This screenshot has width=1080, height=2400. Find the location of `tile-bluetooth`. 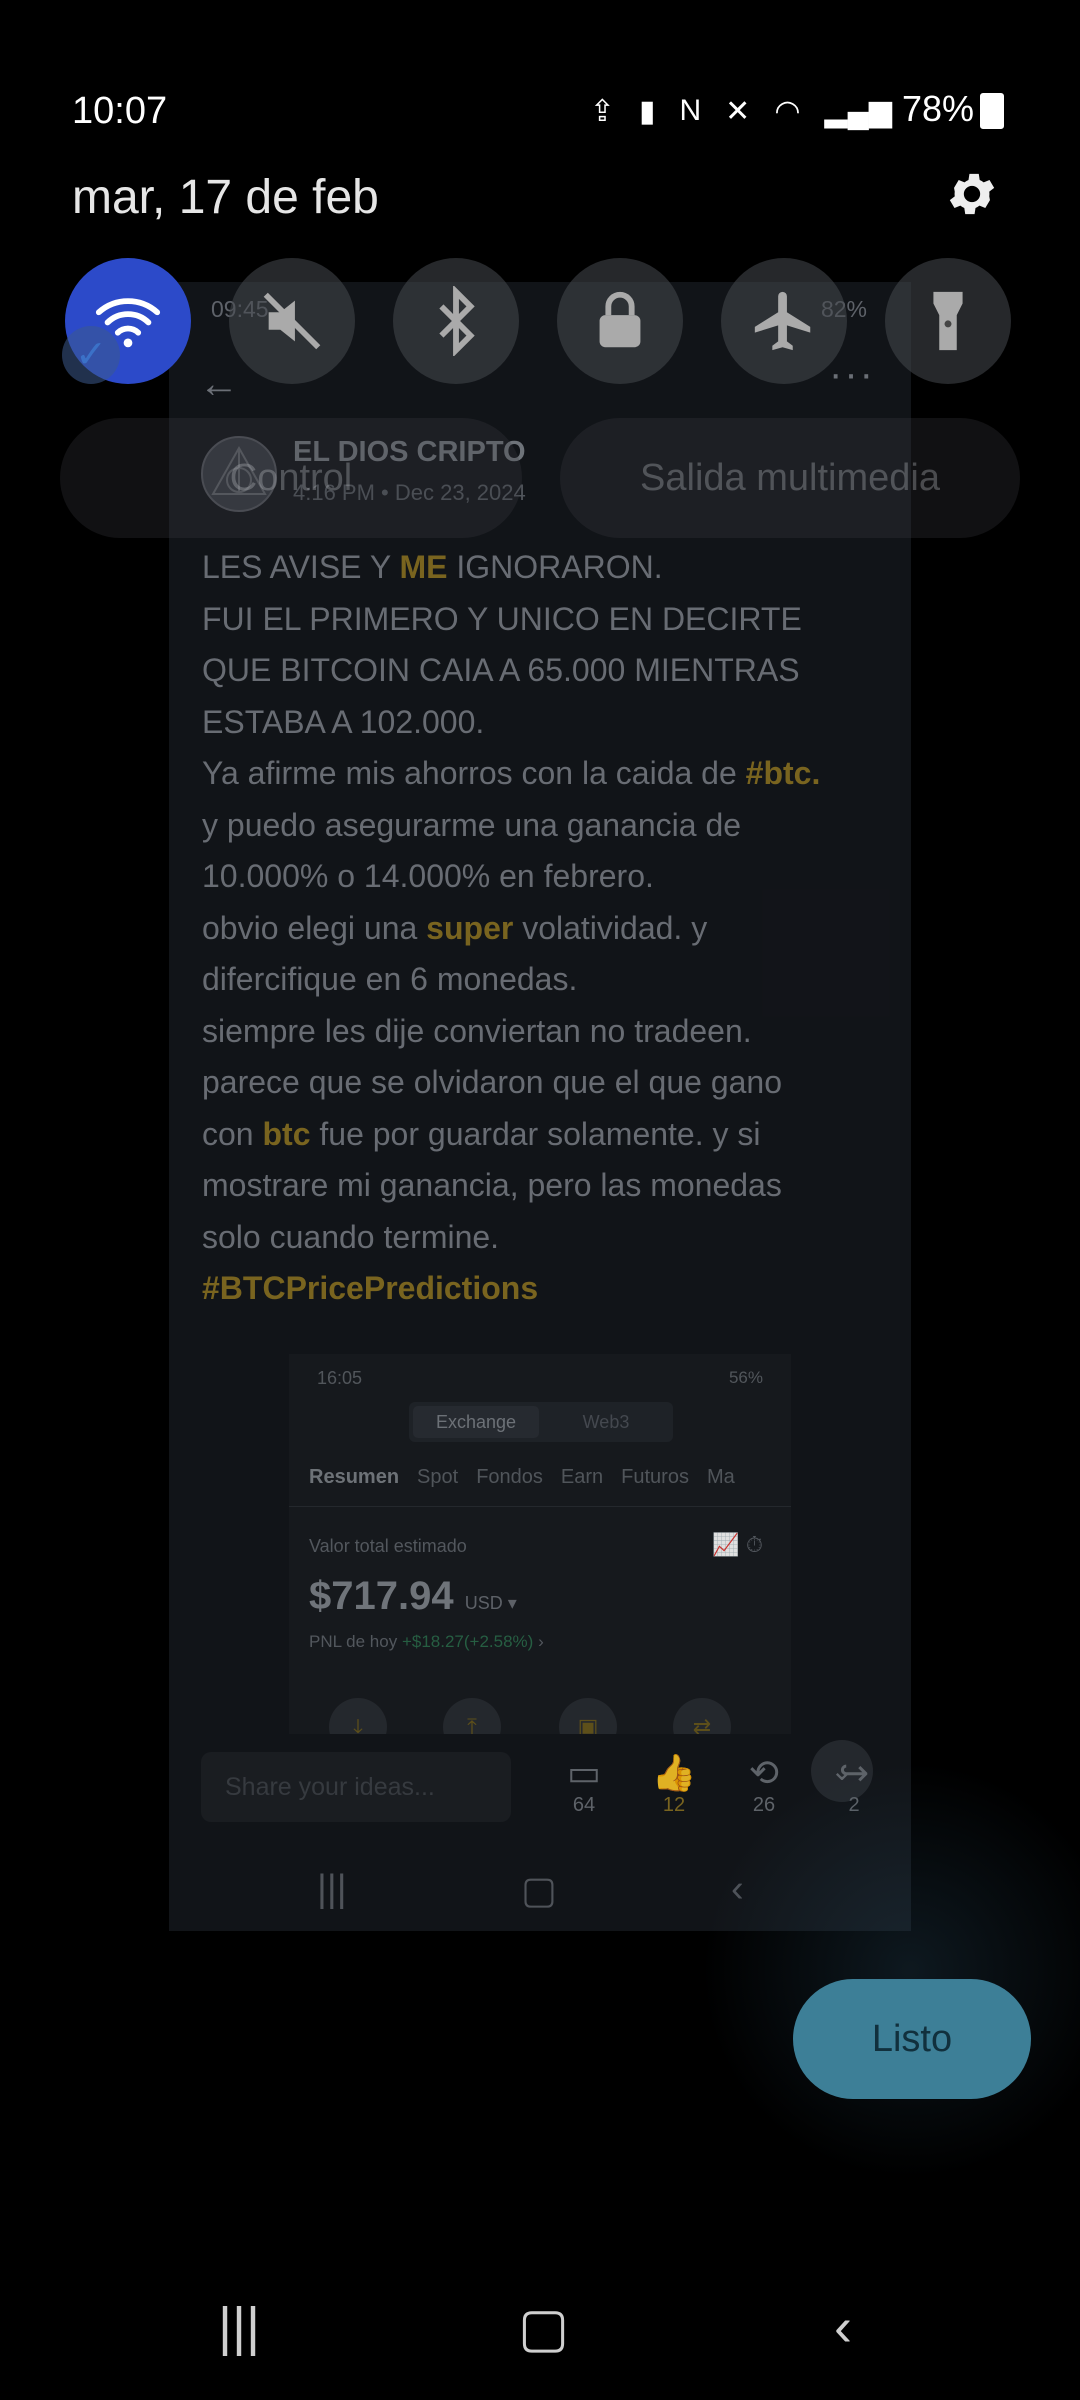

tile-bluetooth is located at coordinates (456, 321).